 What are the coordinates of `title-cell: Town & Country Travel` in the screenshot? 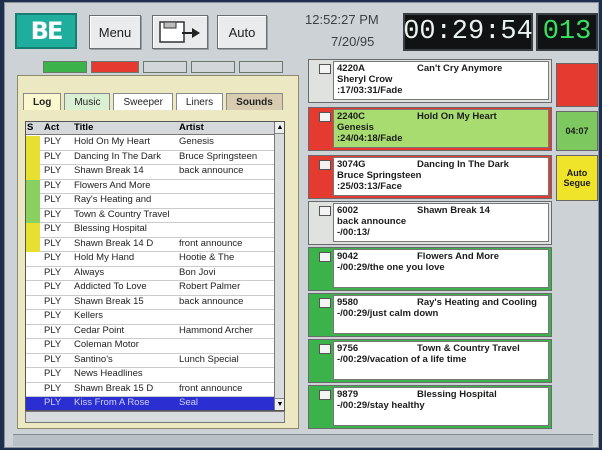 It's located at (122, 214).